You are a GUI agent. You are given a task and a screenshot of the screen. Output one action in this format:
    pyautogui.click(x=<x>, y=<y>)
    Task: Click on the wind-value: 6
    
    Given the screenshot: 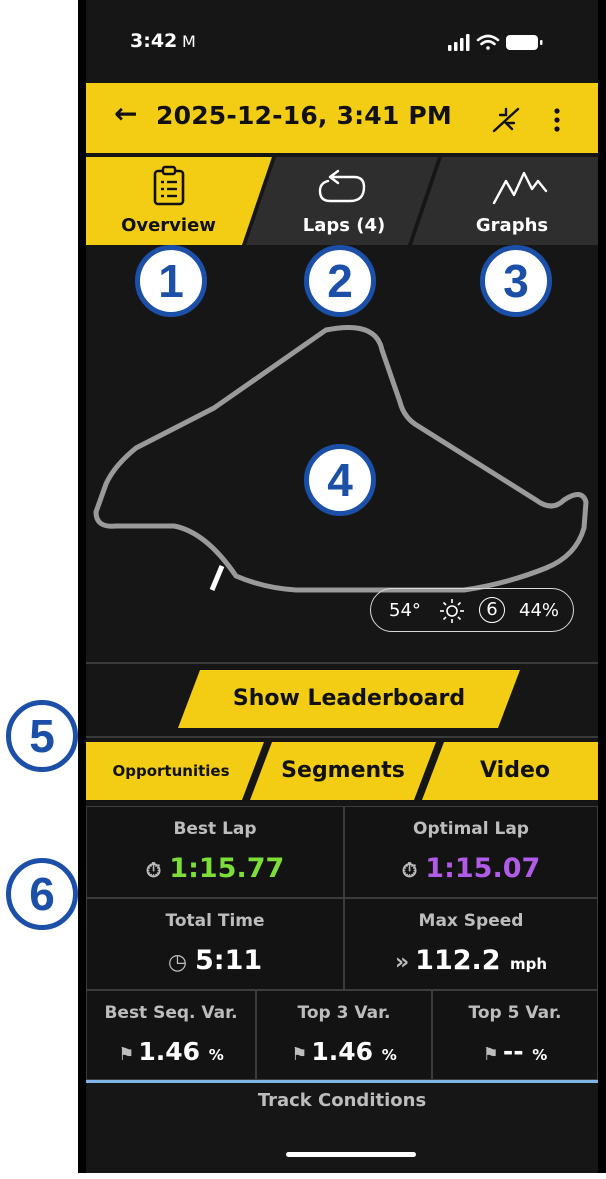 What is the action you would take?
    pyautogui.click(x=492, y=609)
    